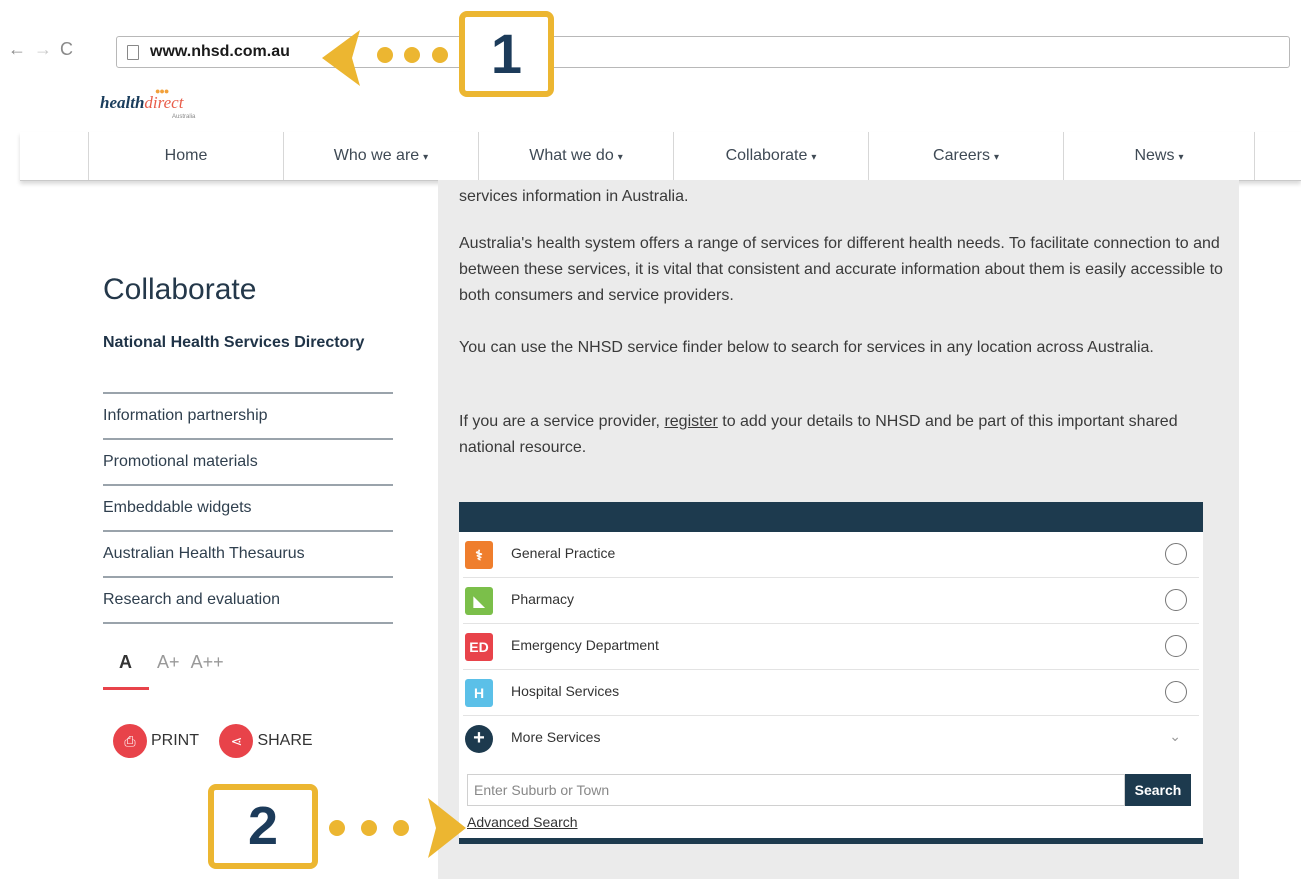 This screenshot has height=879, width=1301. I want to click on share-row: ⎙ PRINT ⋖ SHARE, so click(221, 741).